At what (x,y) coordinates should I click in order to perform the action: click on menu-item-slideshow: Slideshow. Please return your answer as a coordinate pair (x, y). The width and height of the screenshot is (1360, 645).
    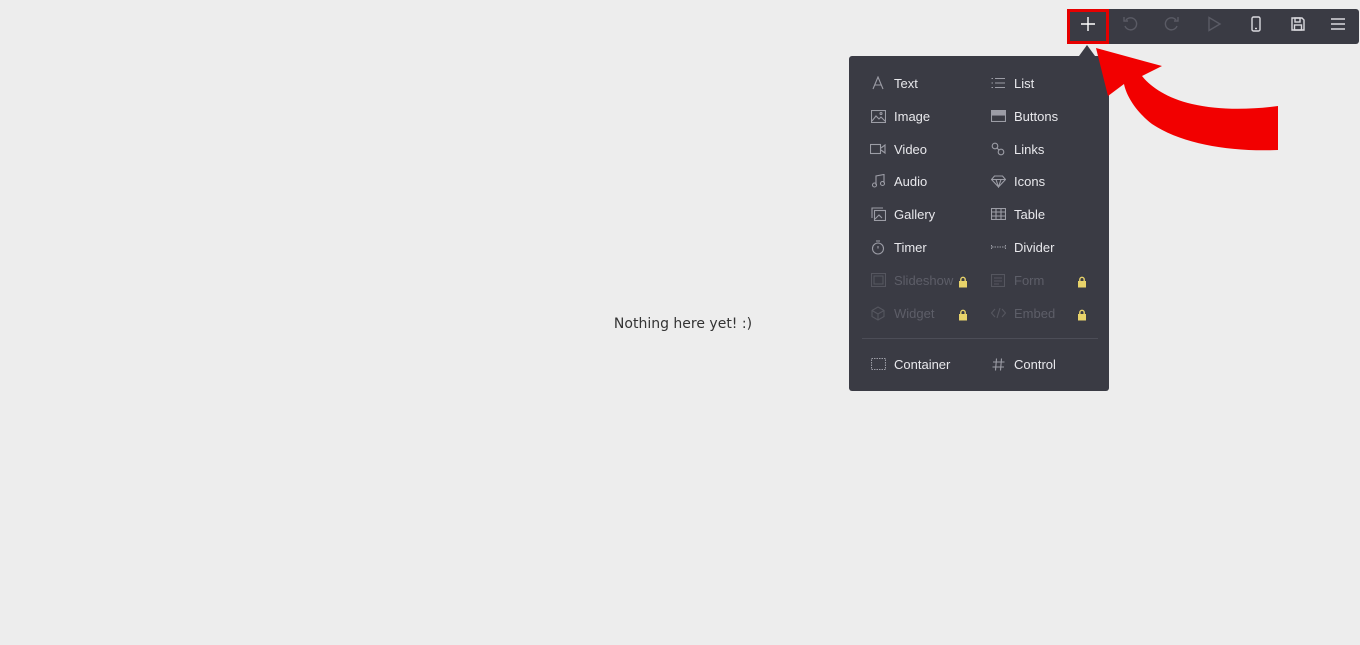
    Looking at the image, I should click on (911, 280).